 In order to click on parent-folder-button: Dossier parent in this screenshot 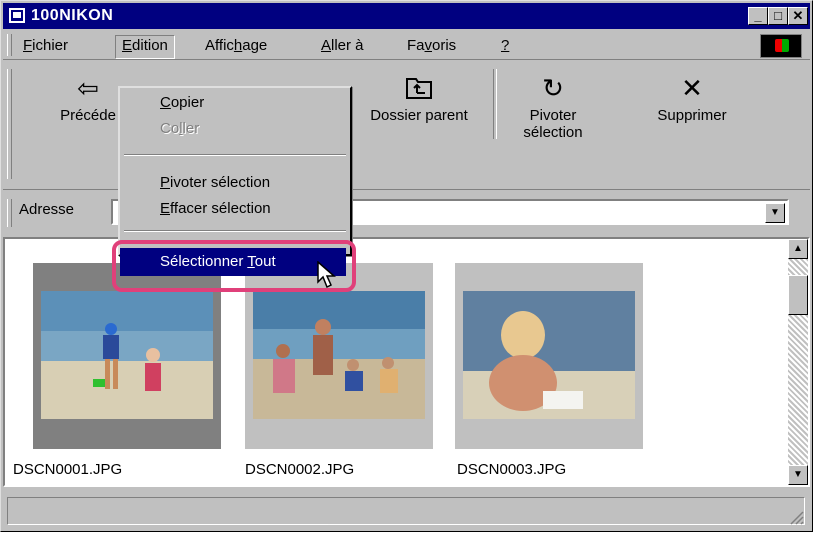, I will do `click(419, 98)`.